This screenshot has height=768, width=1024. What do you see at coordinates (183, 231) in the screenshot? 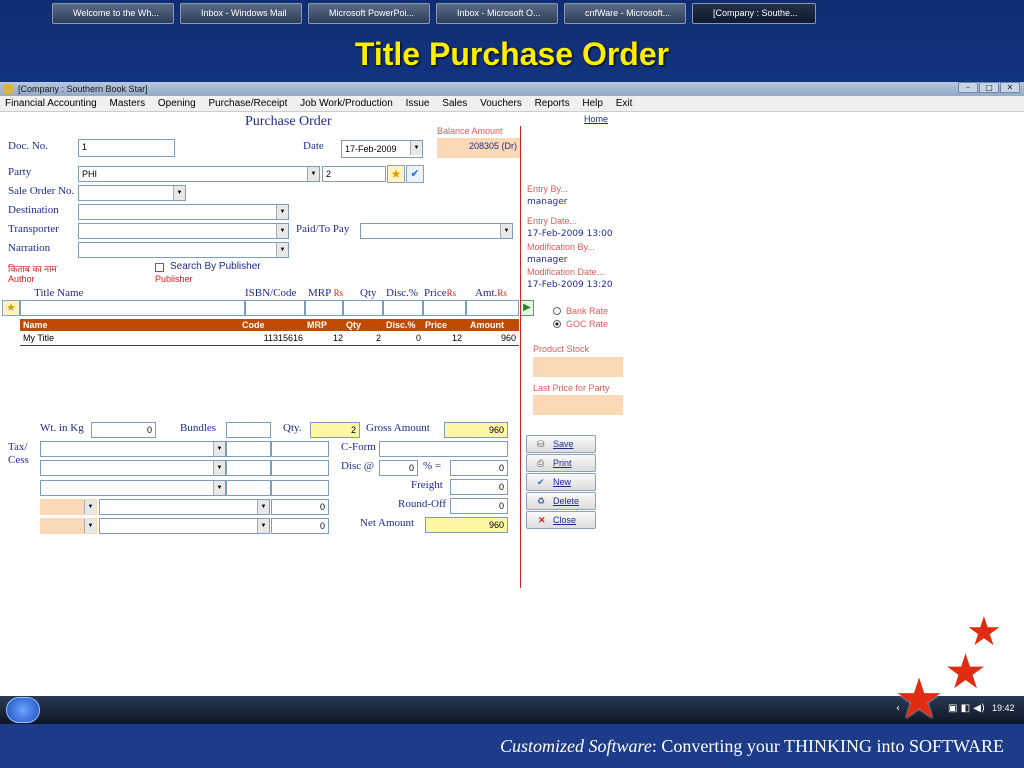
I see `transporter-select: ▼` at bounding box center [183, 231].